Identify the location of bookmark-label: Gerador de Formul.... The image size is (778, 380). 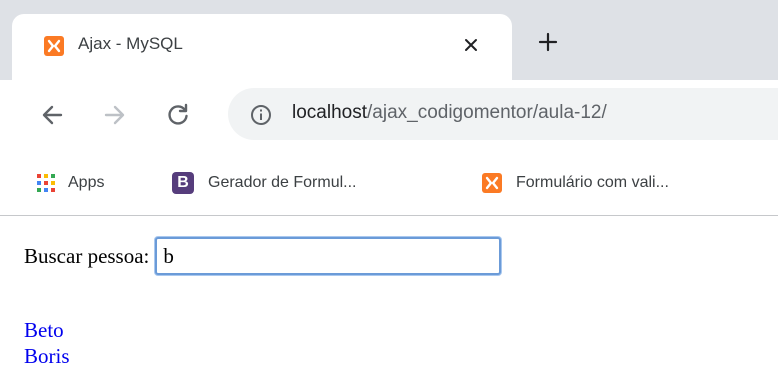
(282, 182).